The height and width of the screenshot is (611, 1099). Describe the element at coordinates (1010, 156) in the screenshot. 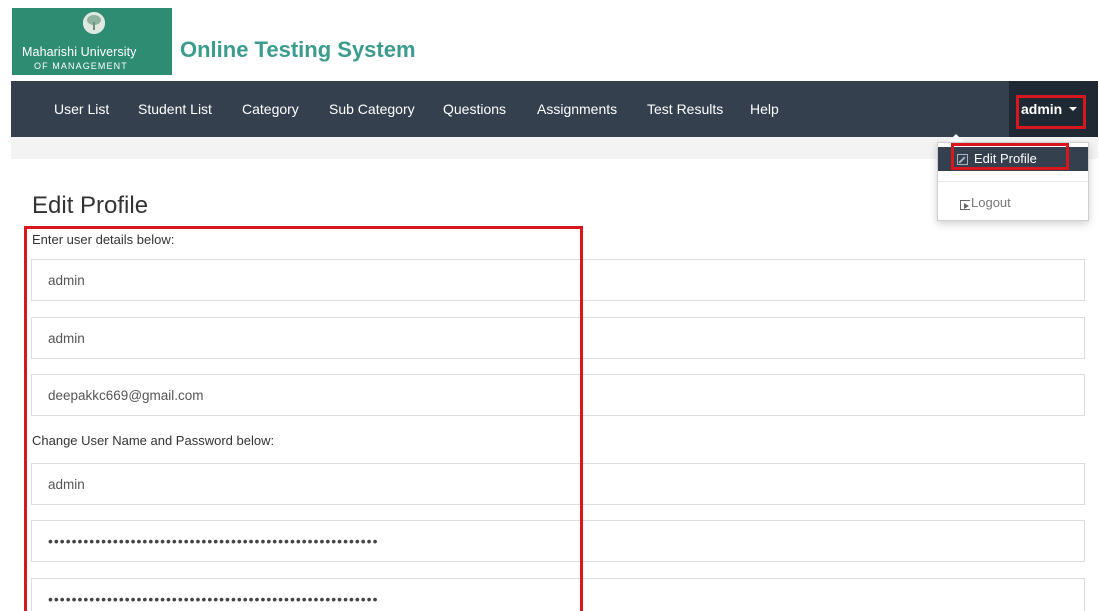

I see `highlight-edit-profile` at that location.